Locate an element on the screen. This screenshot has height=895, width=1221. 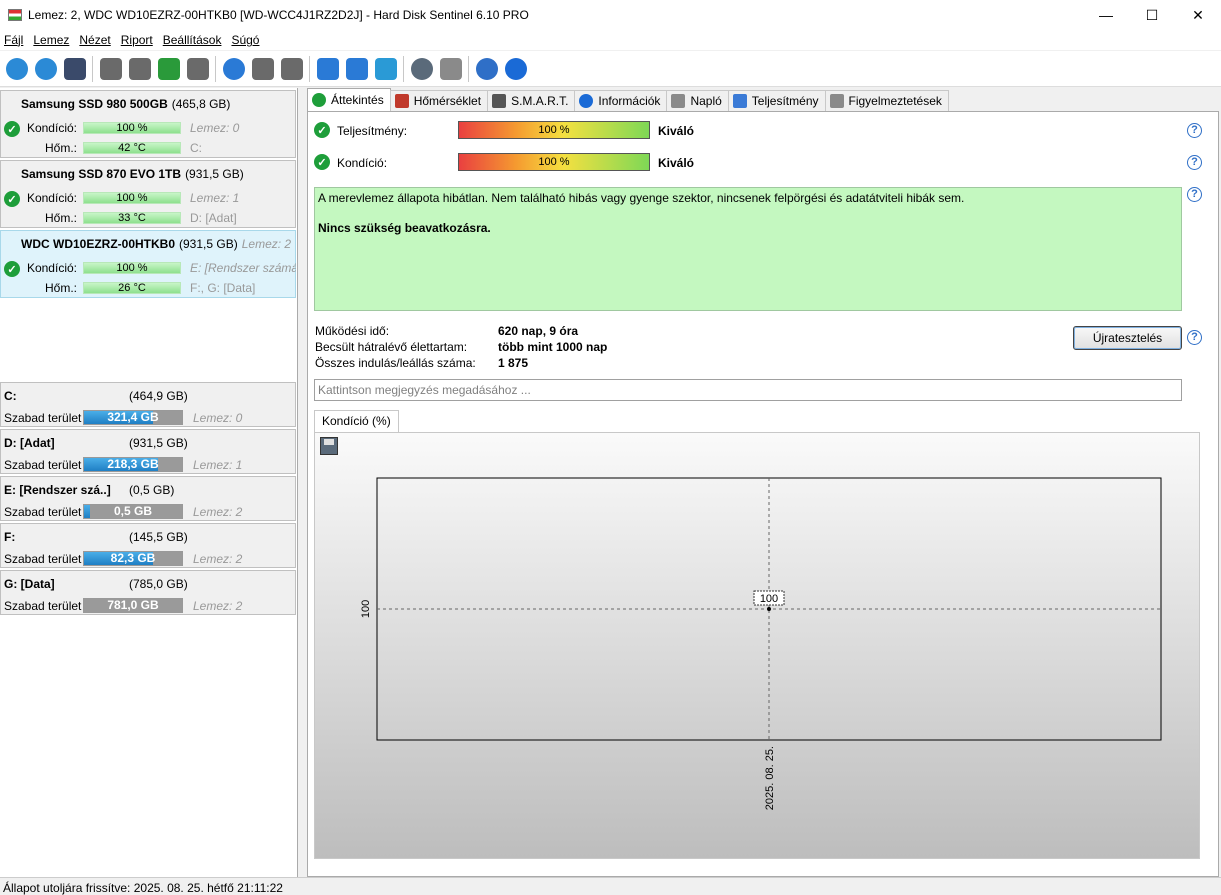
settings-gear-icon is located at coordinates (421, 68).